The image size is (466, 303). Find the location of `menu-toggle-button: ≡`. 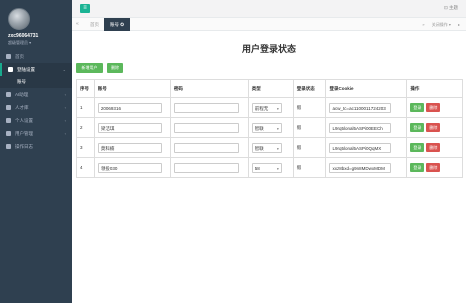

menu-toggle-button: ≡ is located at coordinates (85, 8).